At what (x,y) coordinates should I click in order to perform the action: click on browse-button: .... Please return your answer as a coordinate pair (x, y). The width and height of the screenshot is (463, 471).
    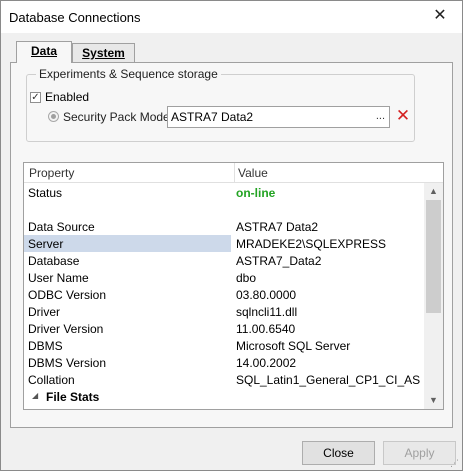
    Looking at the image, I should click on (380, 116).